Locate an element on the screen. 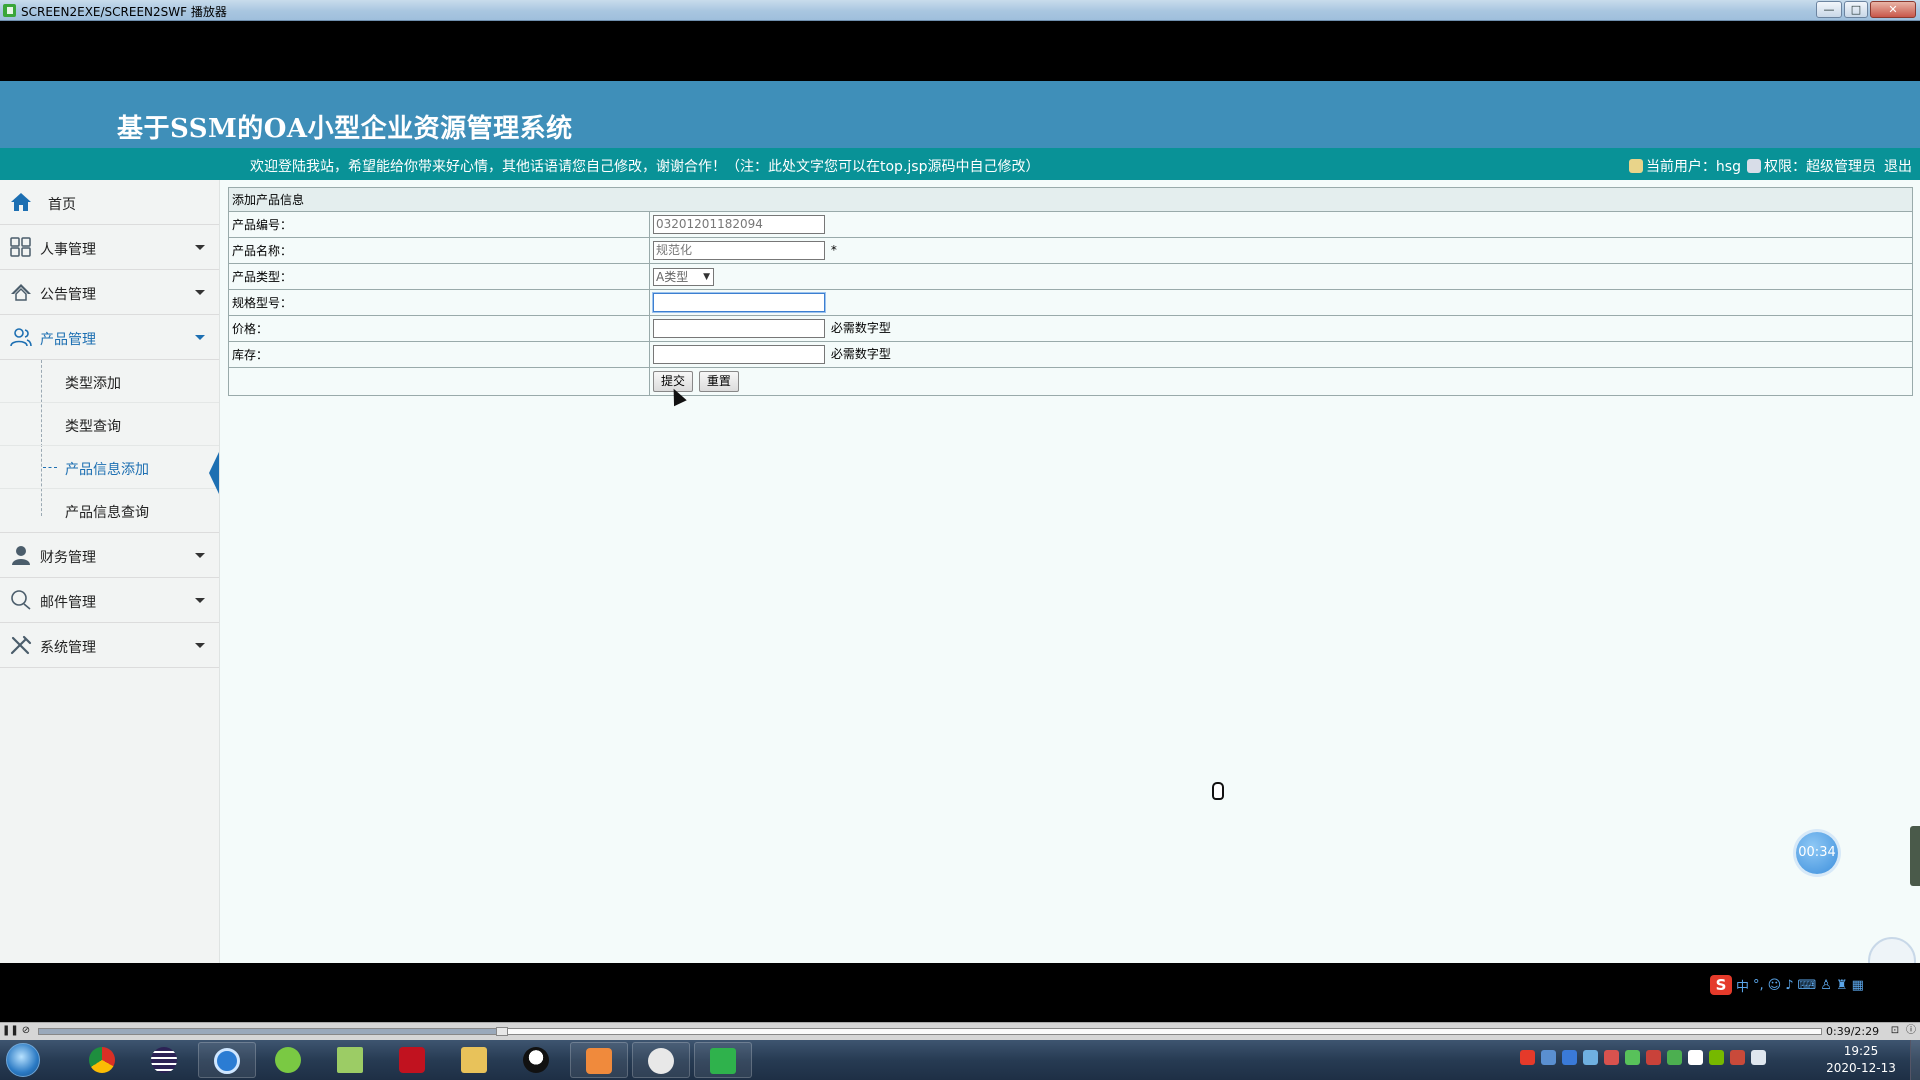 This screenshot has width=1920, height=1080. role-icon is located at coordinates (1754, 166).